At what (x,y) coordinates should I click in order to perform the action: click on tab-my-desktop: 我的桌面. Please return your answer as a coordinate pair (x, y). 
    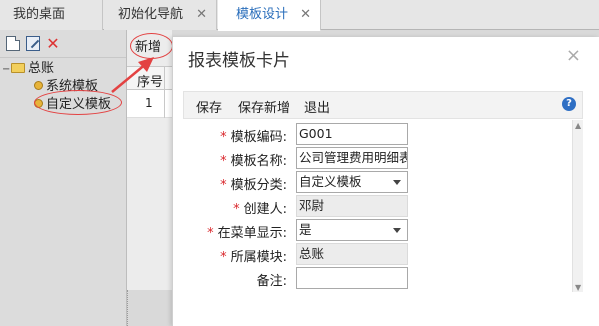
    Looking at the image, I should click on (51, 15).